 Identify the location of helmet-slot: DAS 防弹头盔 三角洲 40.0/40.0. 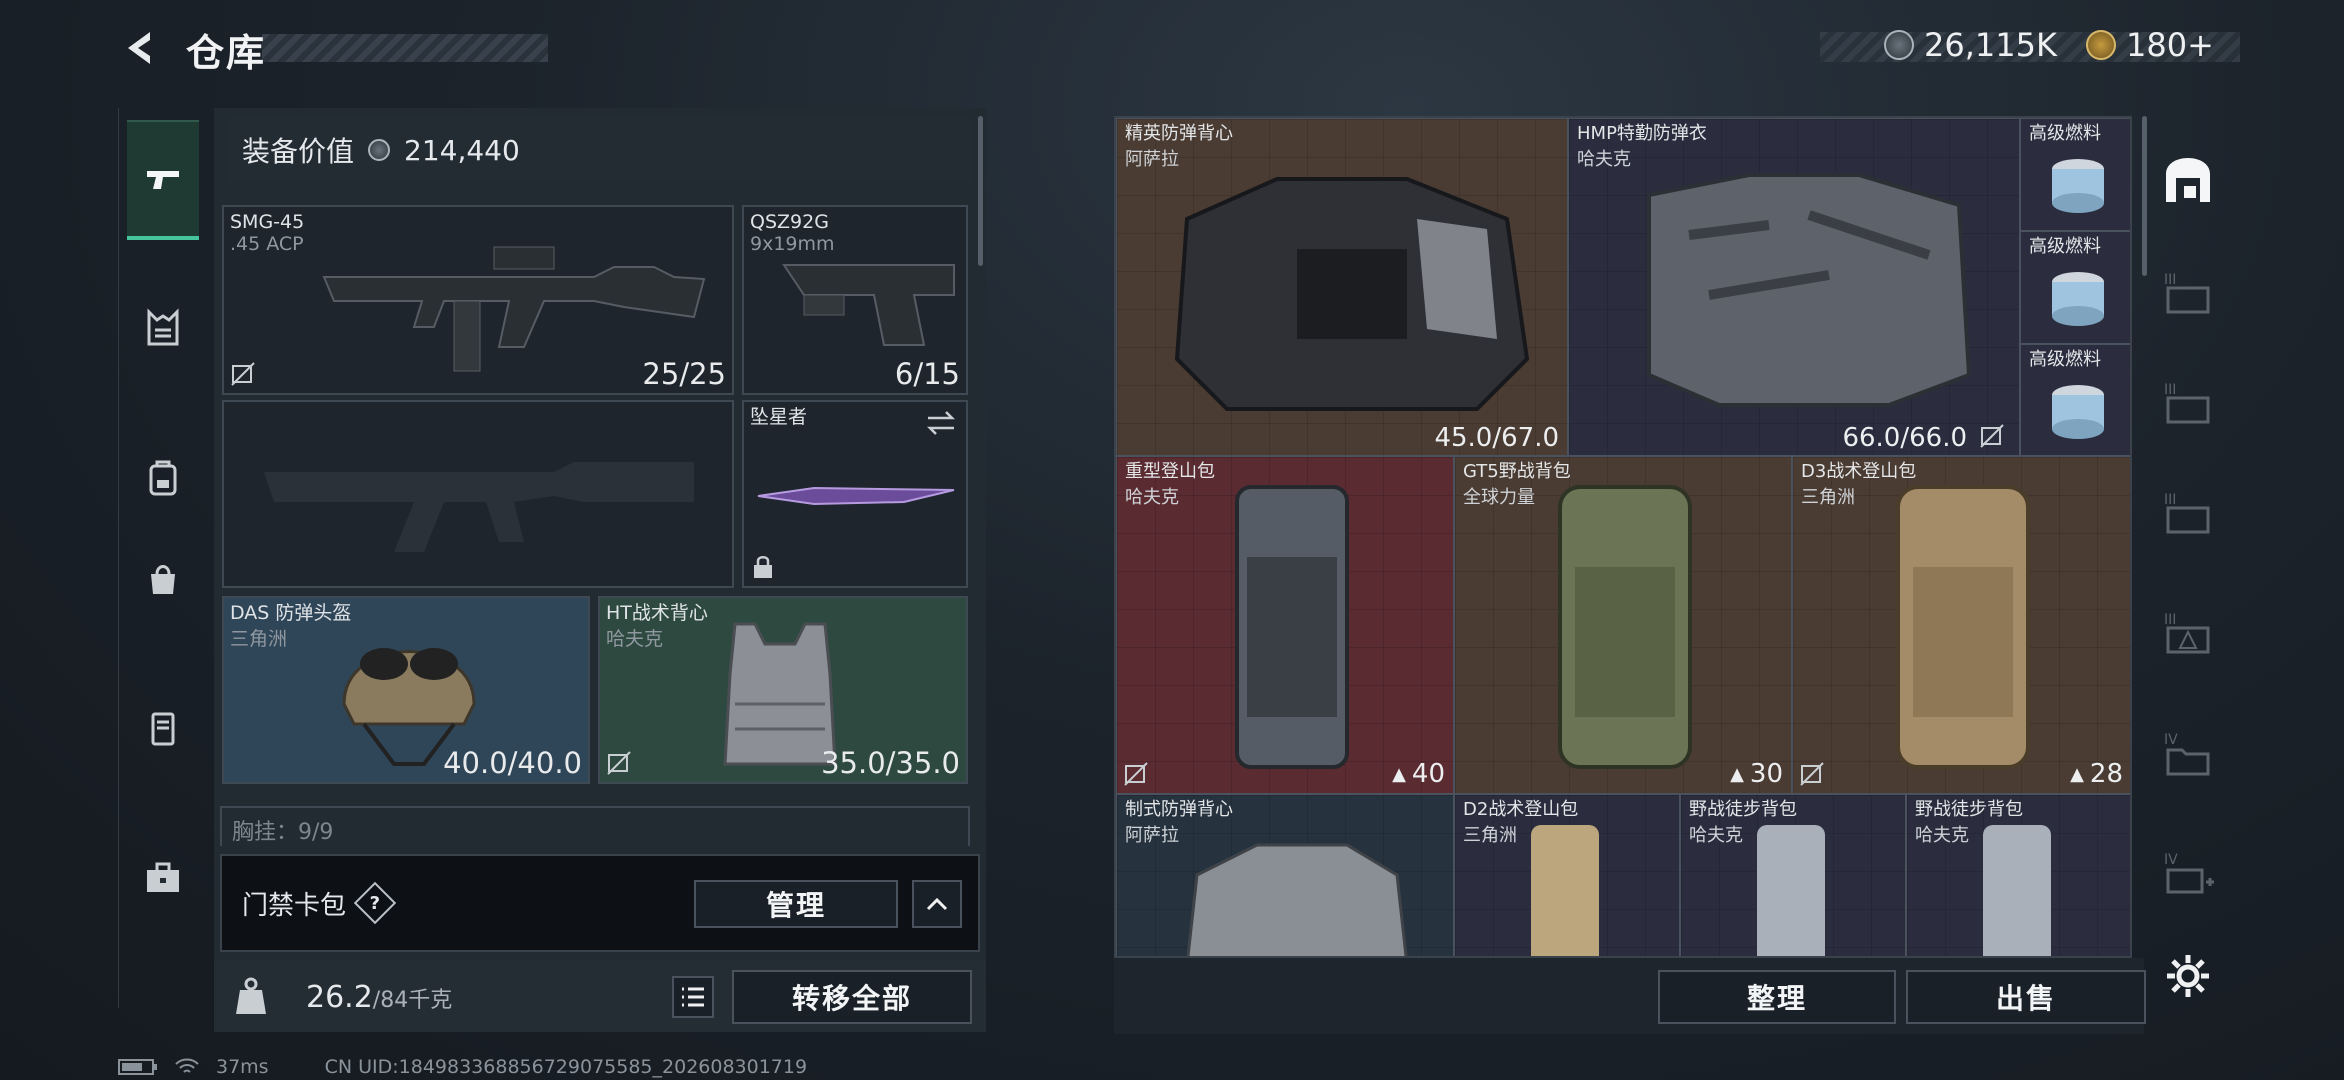
(406, 690).